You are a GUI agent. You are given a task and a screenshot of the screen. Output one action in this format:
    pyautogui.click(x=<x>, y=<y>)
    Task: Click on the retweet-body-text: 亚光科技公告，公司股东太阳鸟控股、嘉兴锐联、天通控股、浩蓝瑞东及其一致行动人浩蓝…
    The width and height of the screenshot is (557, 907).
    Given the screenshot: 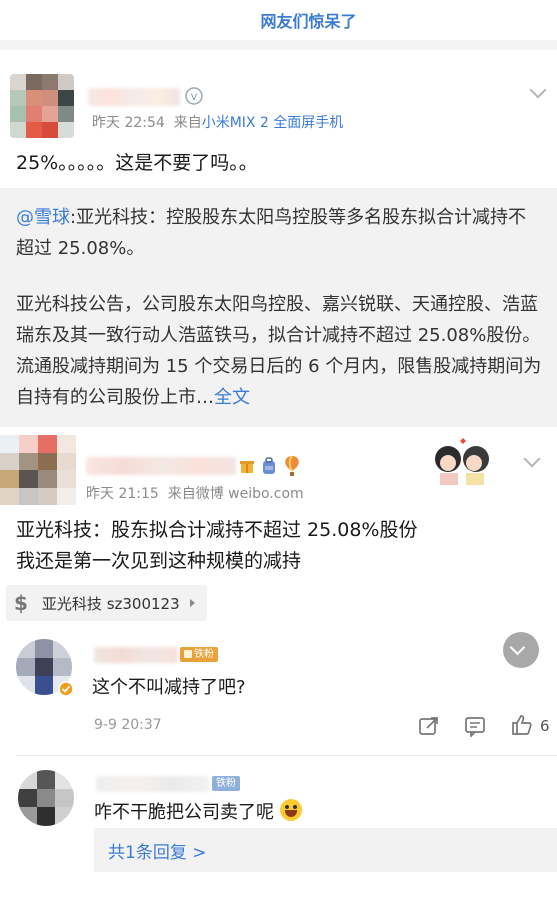 What is the action you would take?
    pyautogui.click(x=279, y=351)
    